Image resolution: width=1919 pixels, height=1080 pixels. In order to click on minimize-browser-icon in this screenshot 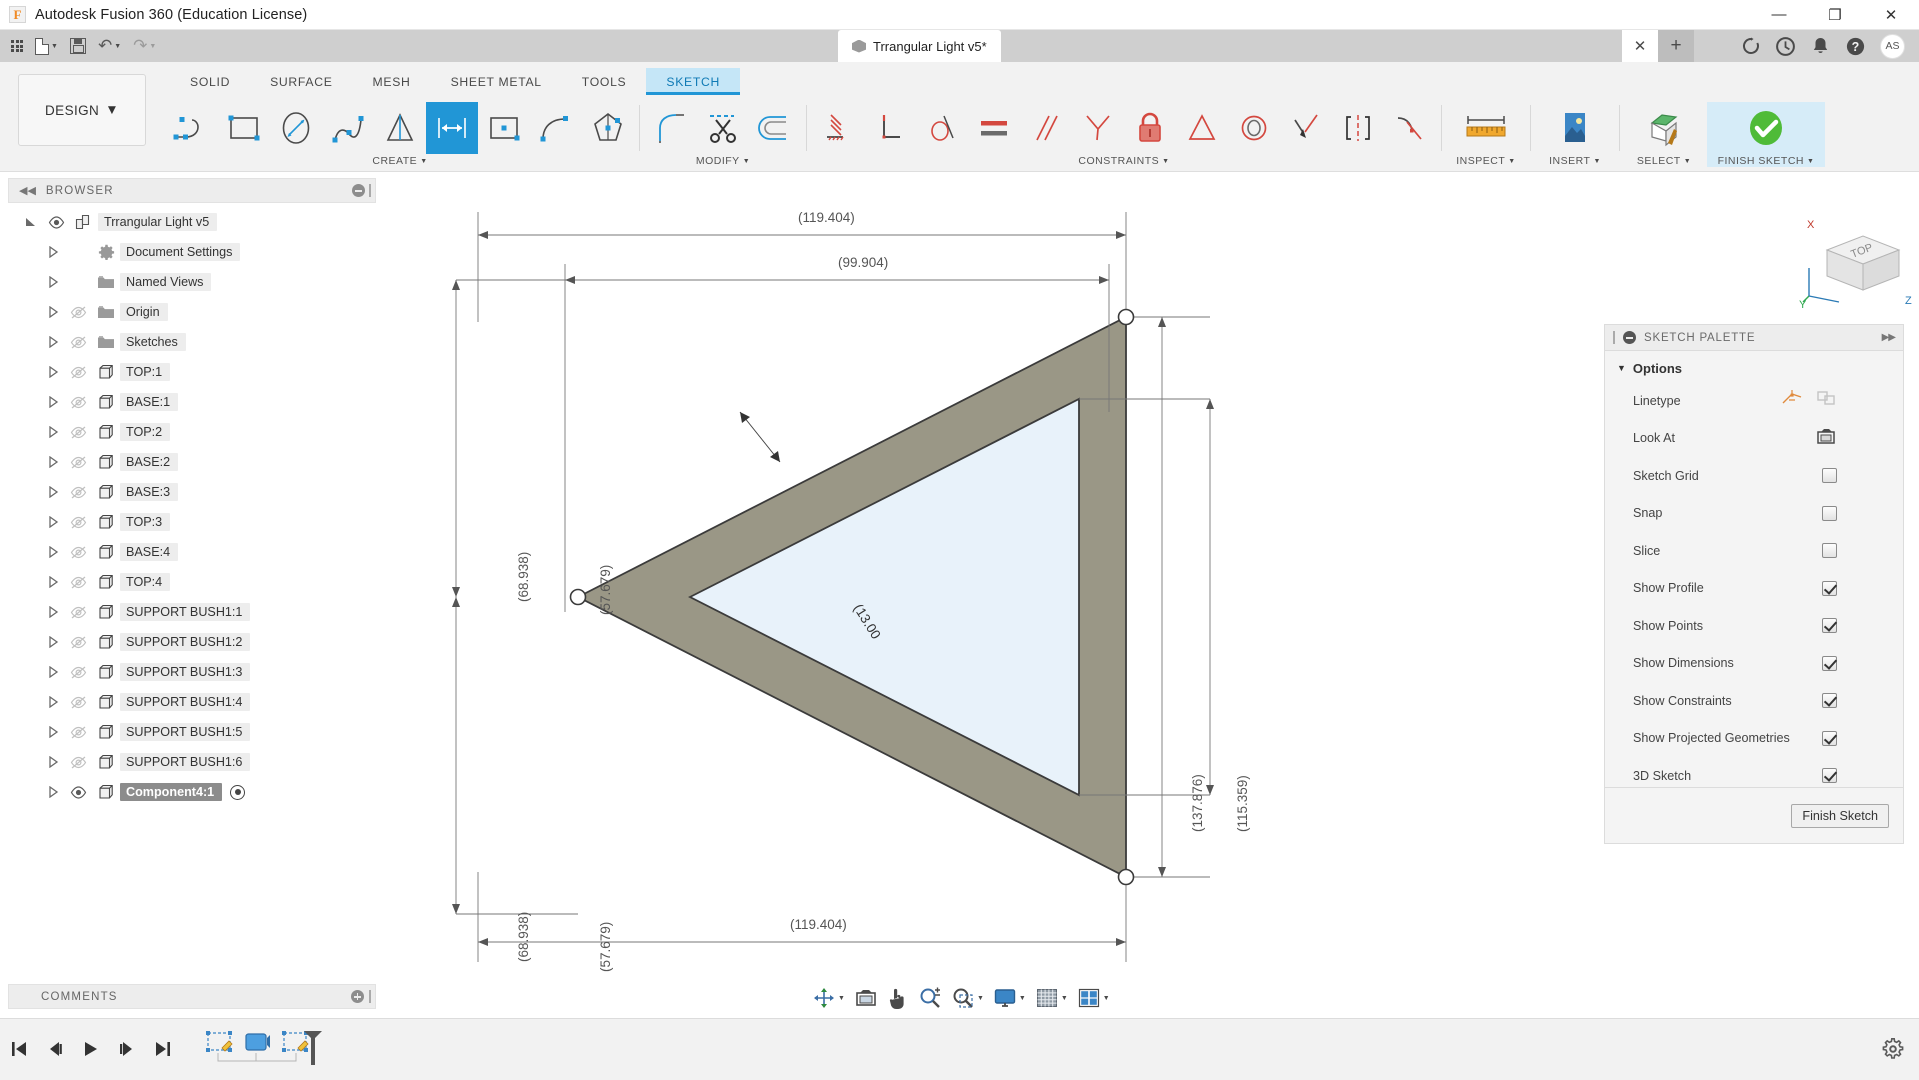, I will do `click(358, 190)`.